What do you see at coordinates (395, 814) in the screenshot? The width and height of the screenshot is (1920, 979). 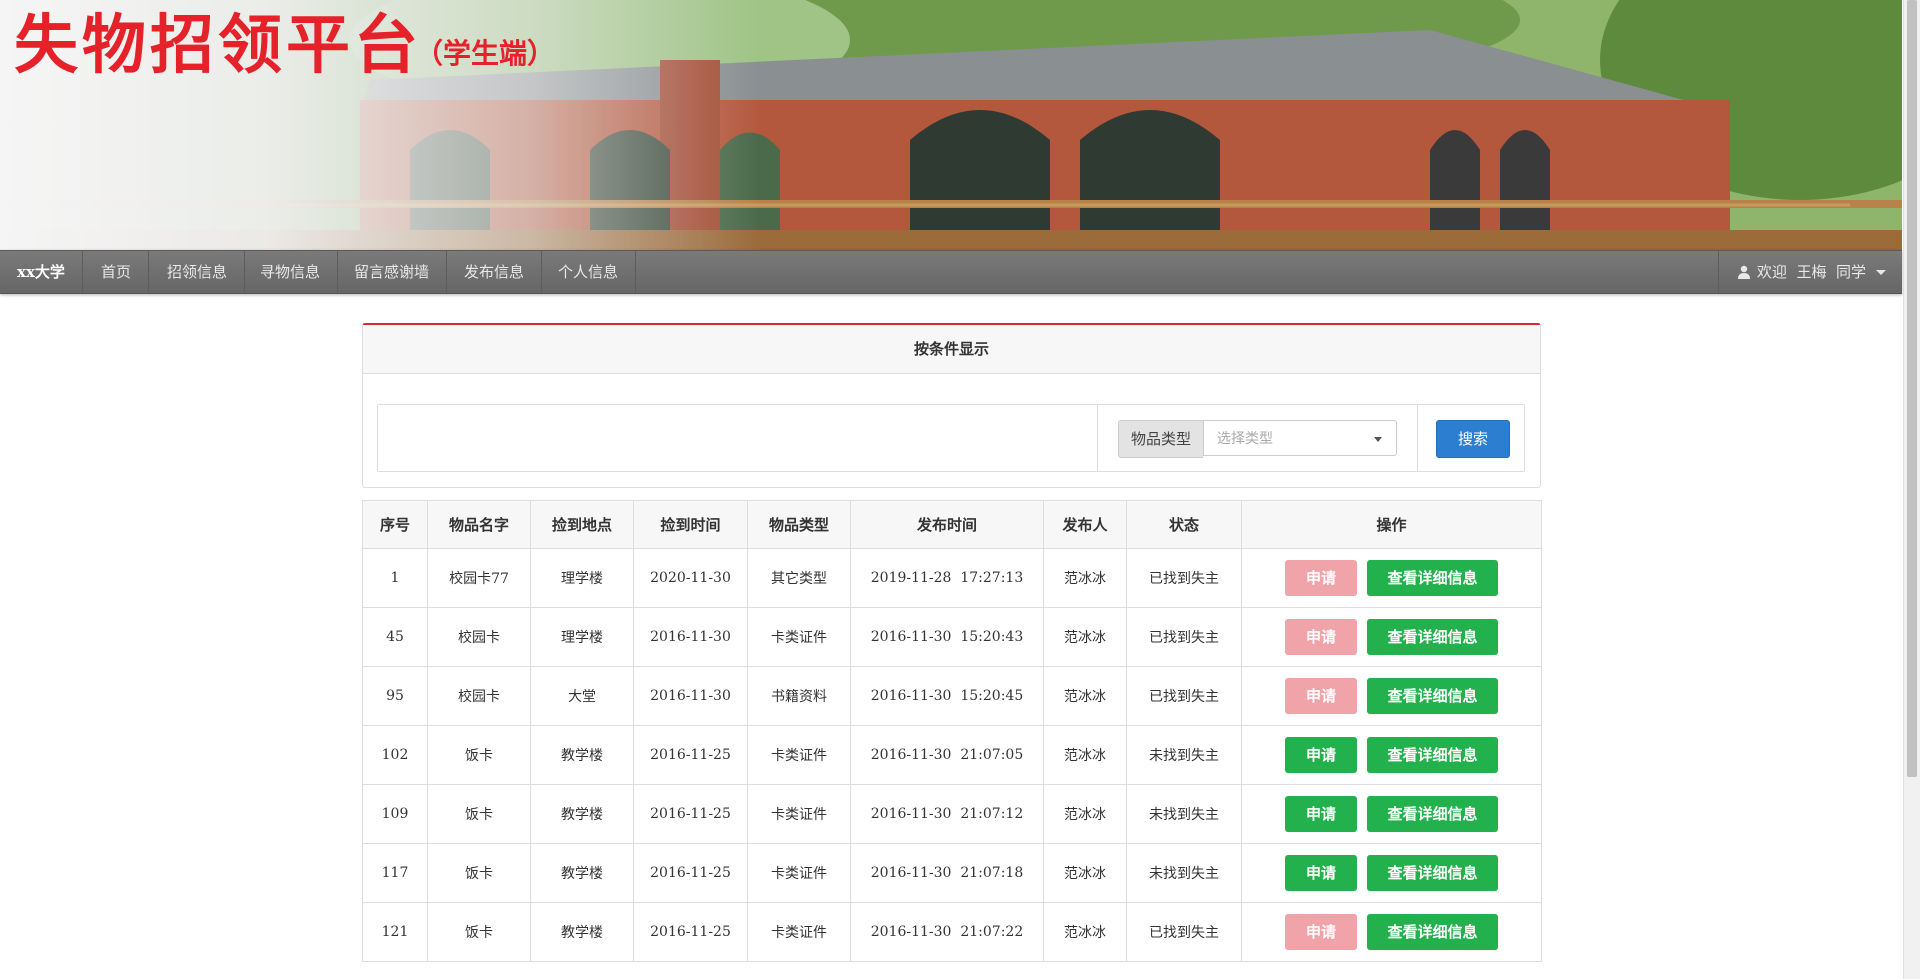 I see `cell-id: 109` at bounding box center [395, 814].